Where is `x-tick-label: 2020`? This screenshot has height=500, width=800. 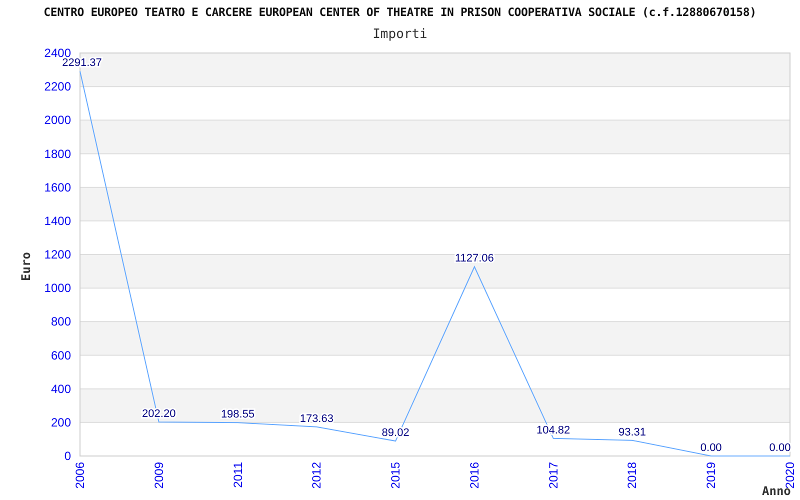
x-tick-label: 2020 is located at coordinates (790, 475).